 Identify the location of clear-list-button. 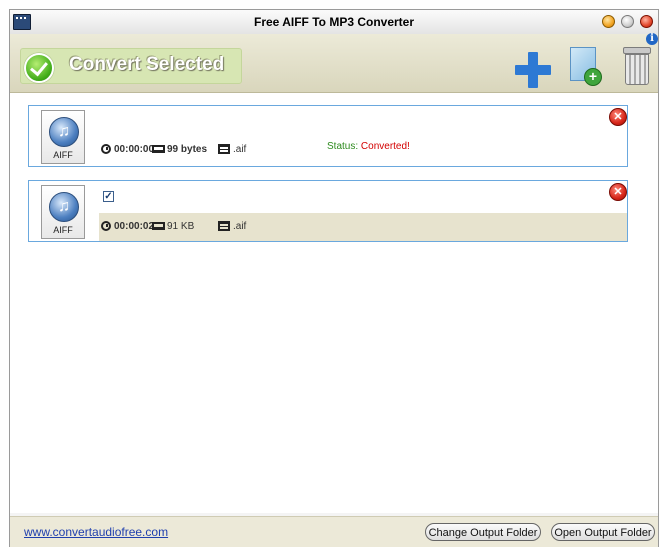
(636, 67).